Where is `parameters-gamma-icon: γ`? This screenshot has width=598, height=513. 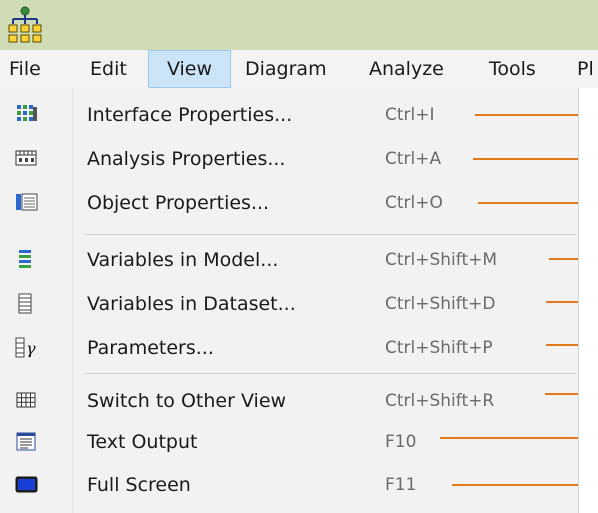
parameters-gamma-icon: γ is located at coordinates (25, 347).